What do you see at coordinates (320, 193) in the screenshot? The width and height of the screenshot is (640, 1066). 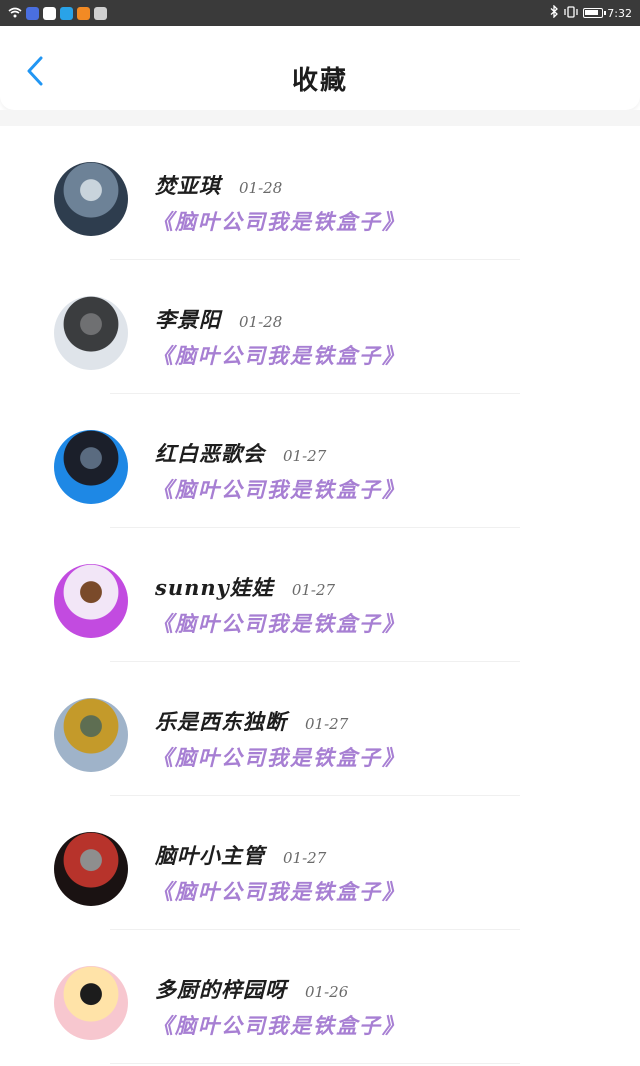 I see `list-item: 焚亚琪 01-28 《脑叶公司我是铁盒子》` at bounding box center [320, 193].